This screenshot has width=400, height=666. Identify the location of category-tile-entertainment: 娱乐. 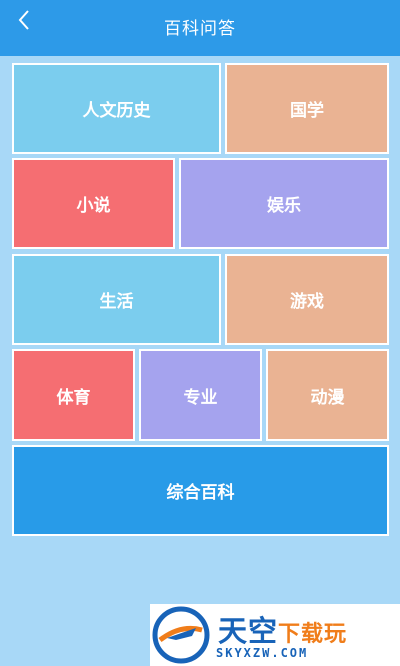
(284, 203).